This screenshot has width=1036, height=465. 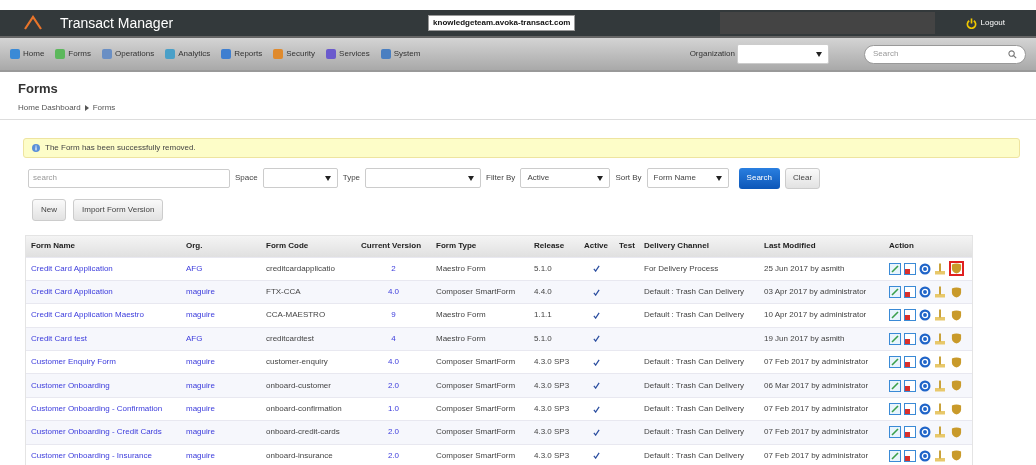 I want to click on nav-item: System, so click(x=400, y=54).